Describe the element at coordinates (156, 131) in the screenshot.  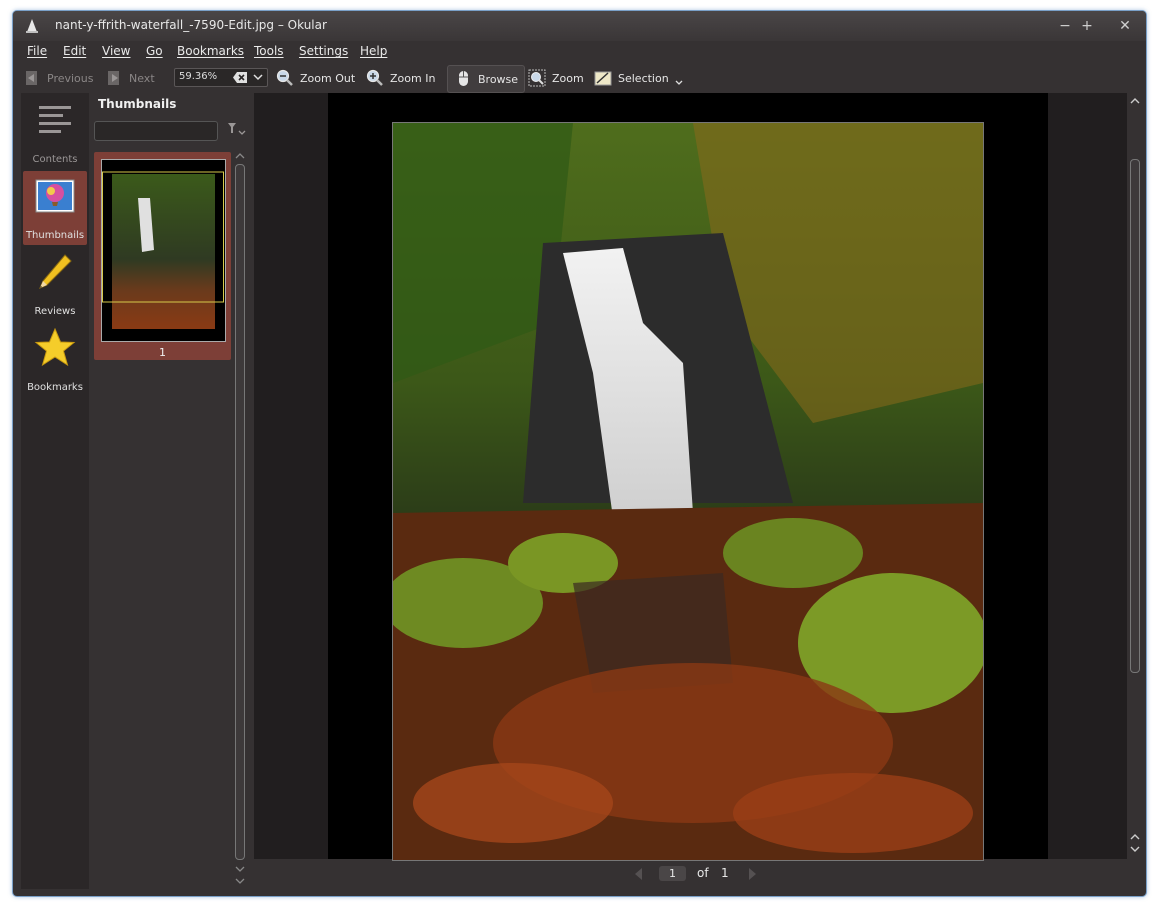
I see `thumbnail-filter-input` at that location.